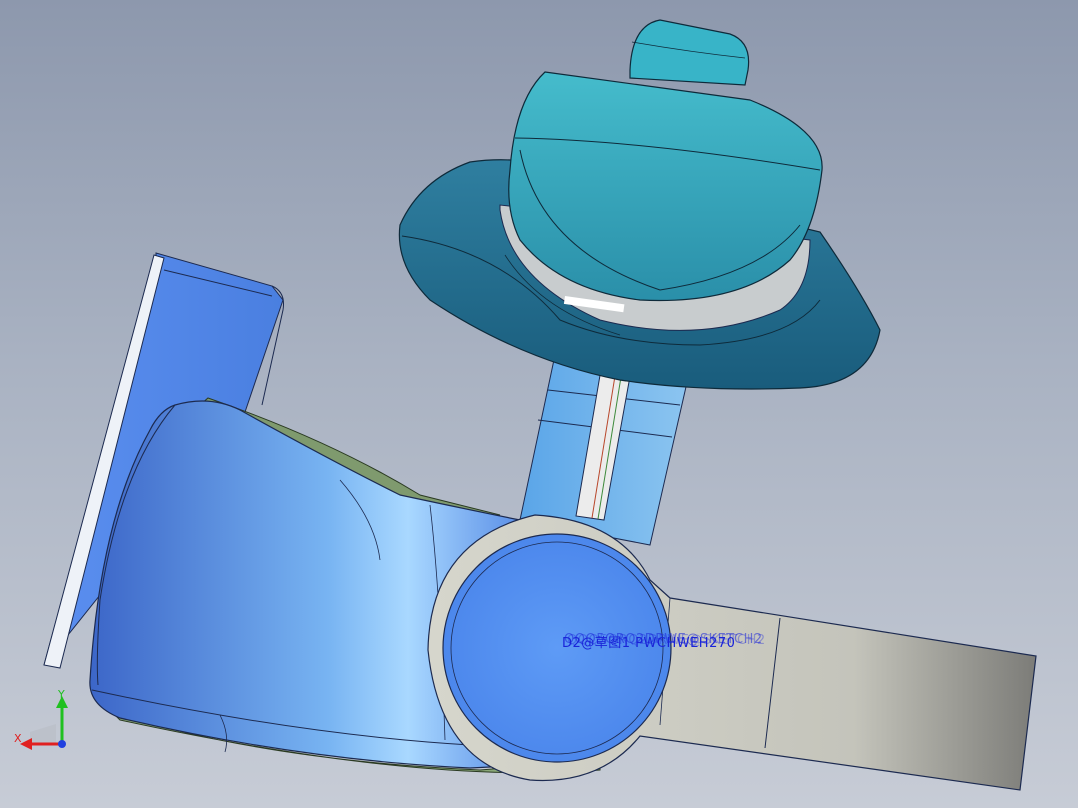  Describe the element at coordinates (26, 744) in the screenshot. I see `x-axis-arrow` at that location.